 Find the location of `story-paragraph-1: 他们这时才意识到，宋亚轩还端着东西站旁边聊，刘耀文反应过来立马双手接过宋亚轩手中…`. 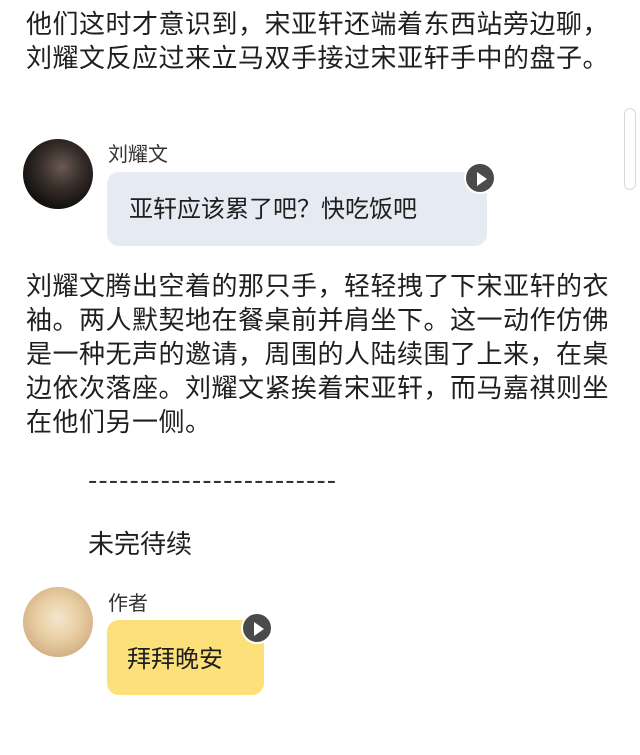

story-paragraph-1: 他们这时才意识到，宋亚轩还端着东西站旁边聊，刘耀文反应过来立马双手接过宋亚轩手中… is located at coordinates (318, 42).